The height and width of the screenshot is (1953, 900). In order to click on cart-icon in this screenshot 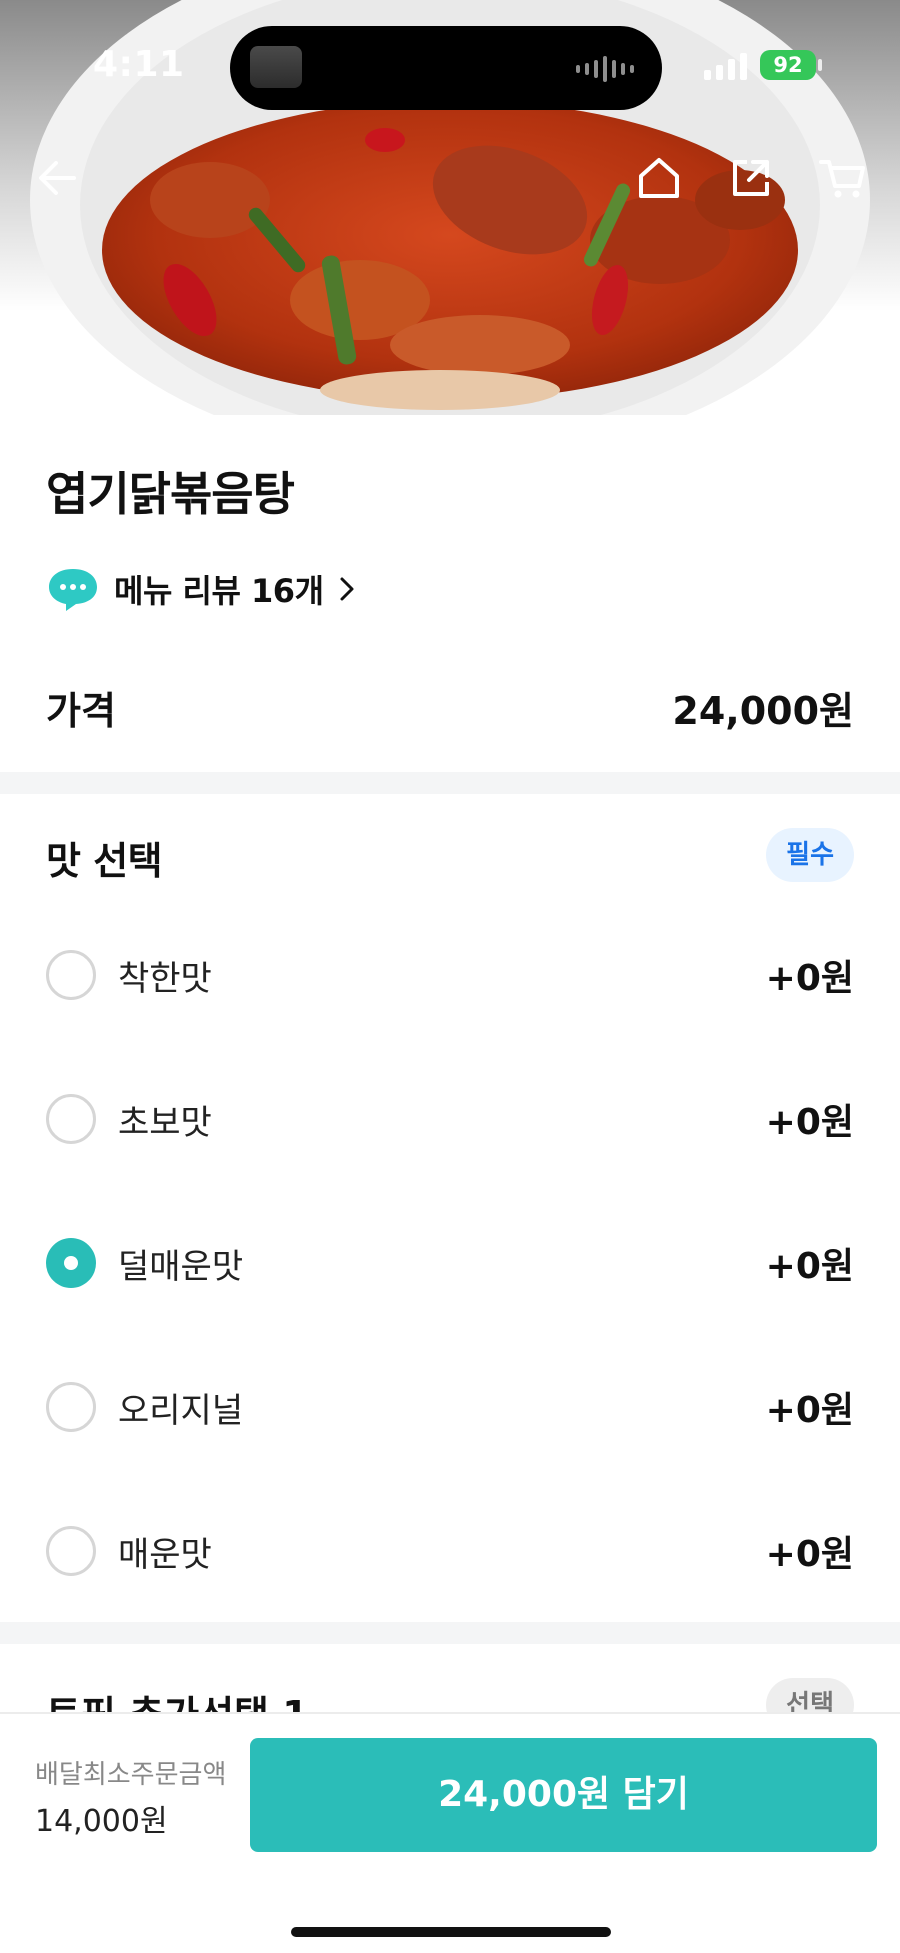, I will do `click(842, 179)`.